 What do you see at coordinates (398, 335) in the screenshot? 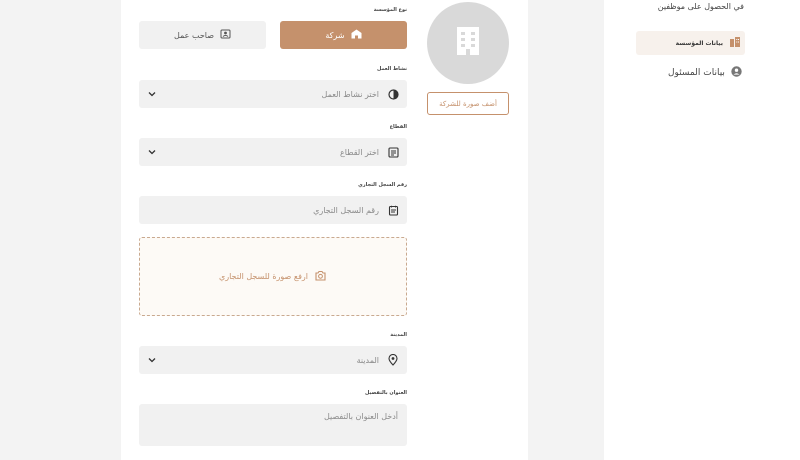
I see `city-label: المدينة` at bounding box center [398, 335].